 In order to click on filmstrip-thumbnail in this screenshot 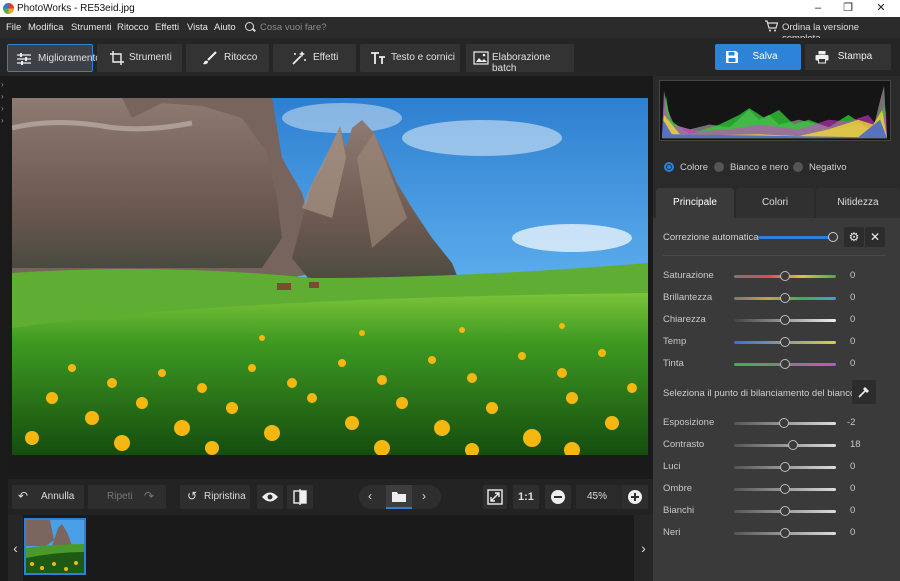, I will do `click(55, 546)`.